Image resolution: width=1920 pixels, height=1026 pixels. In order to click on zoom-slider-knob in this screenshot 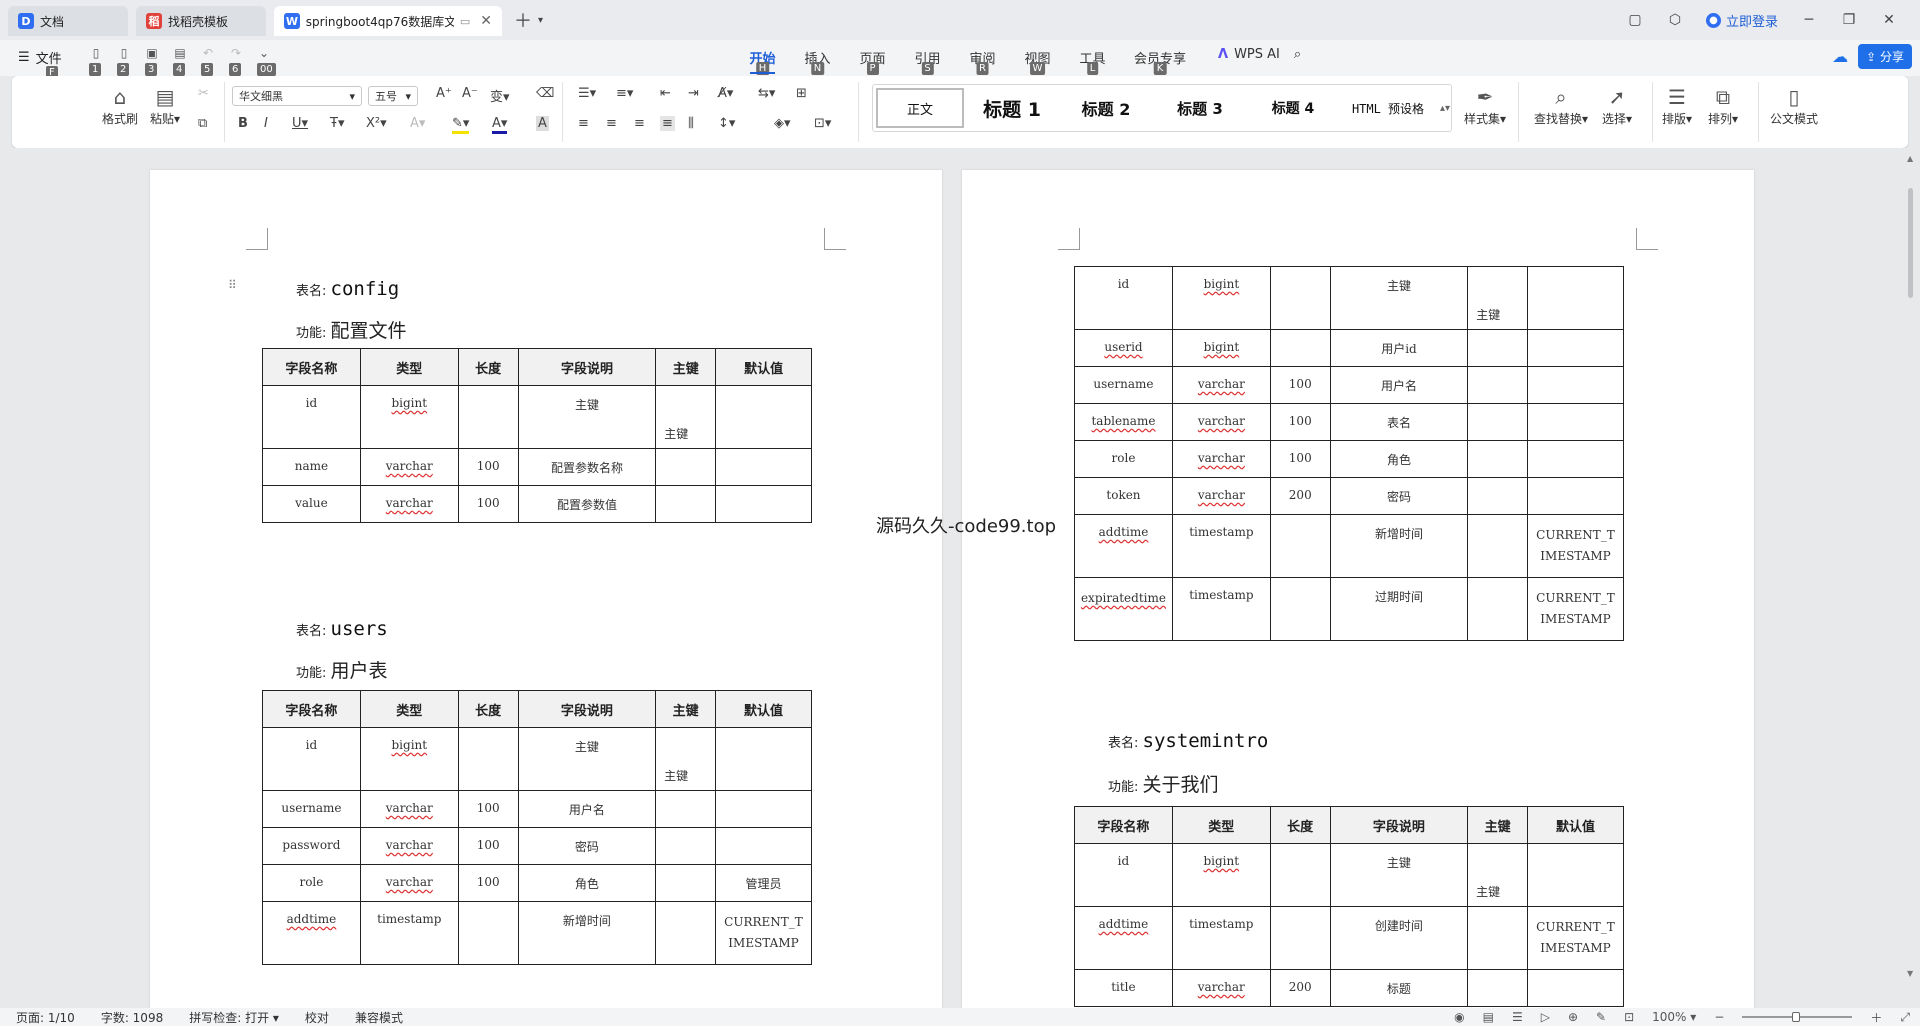, I will do `click(1796, 1017)`.